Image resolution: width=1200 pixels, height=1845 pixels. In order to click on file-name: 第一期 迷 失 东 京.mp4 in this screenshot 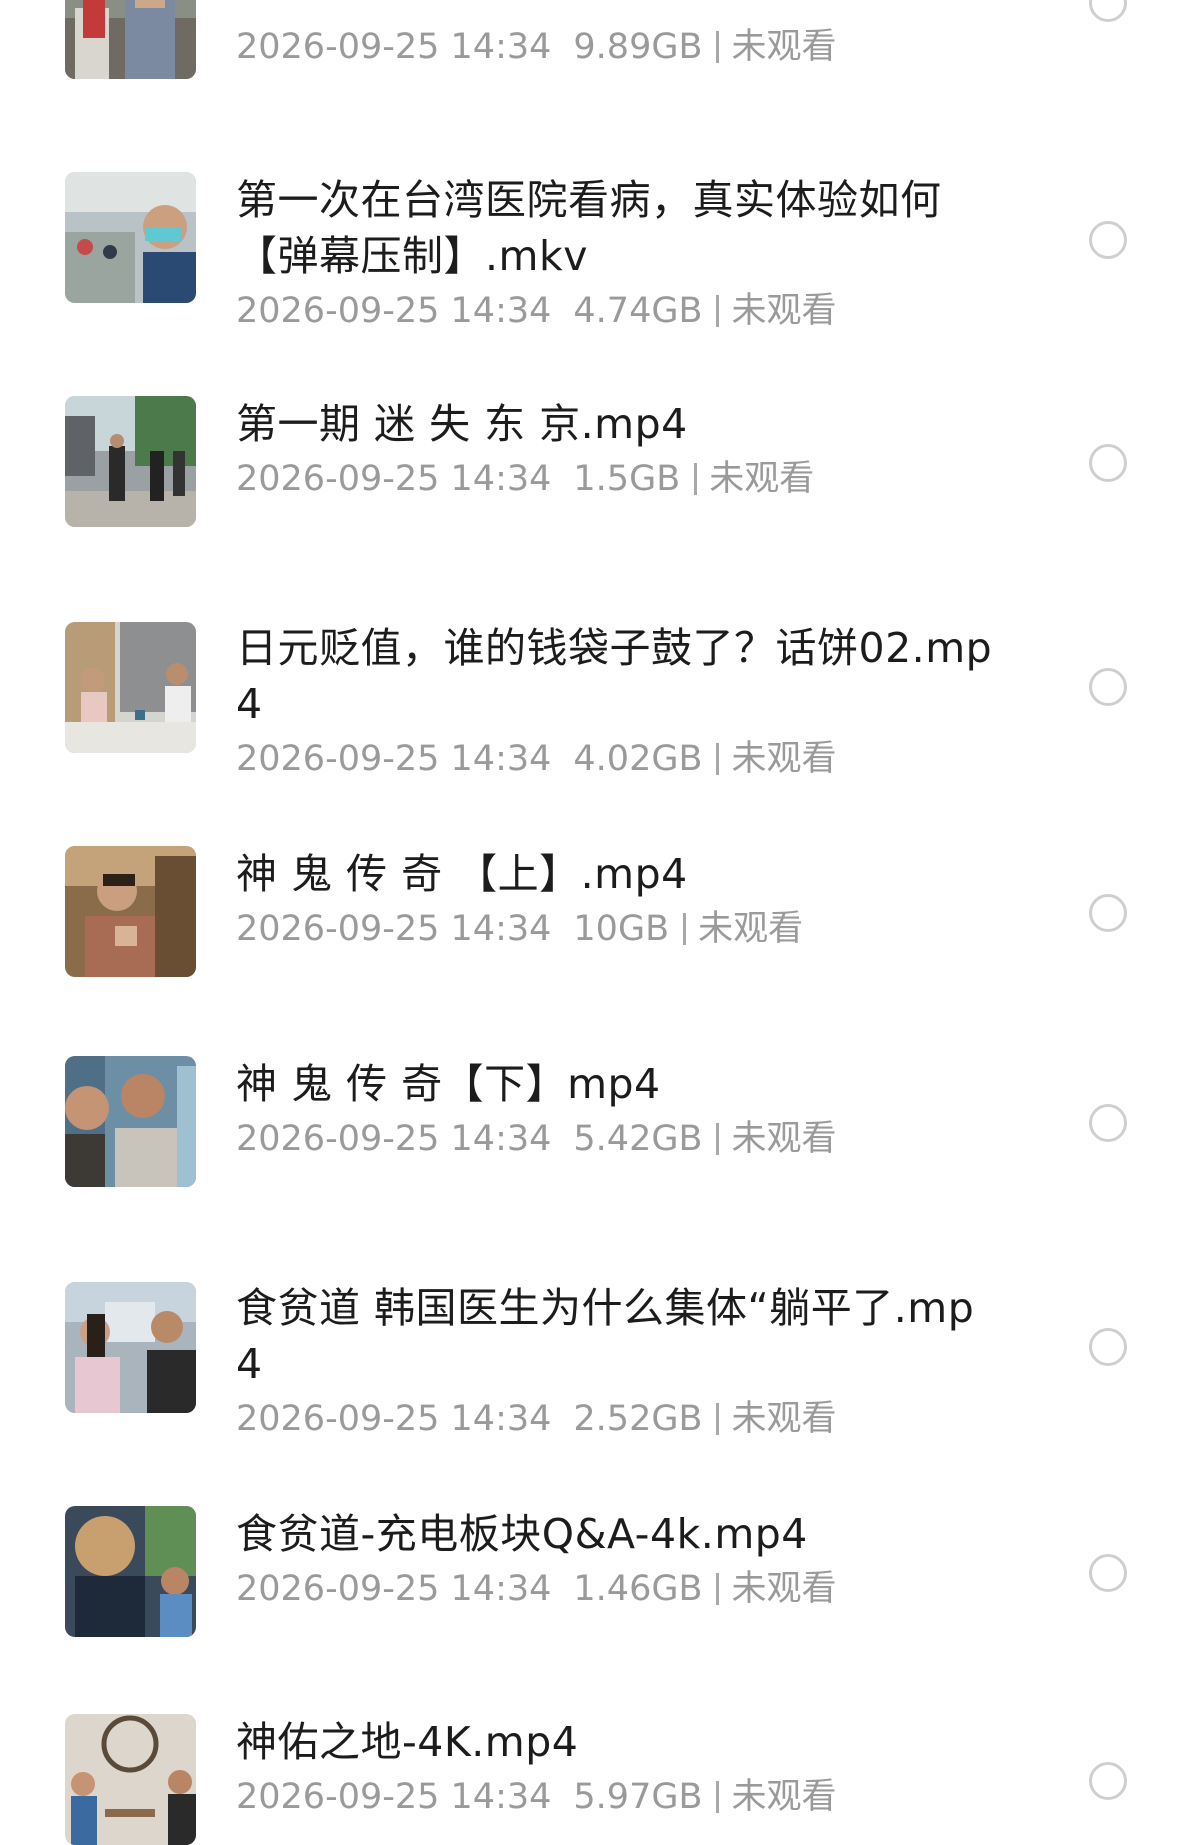, I will do `click(462, 424)`.